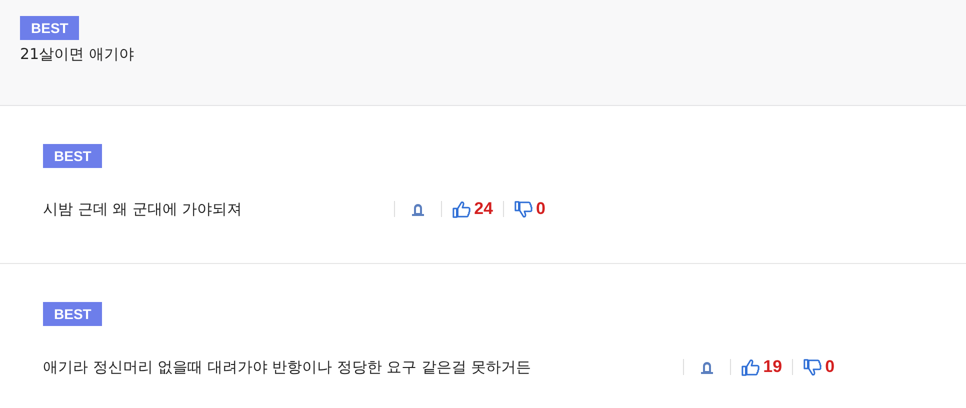 This screenshot has width=966, height=408. I want to click on like-button: 24, so click(472, 209).